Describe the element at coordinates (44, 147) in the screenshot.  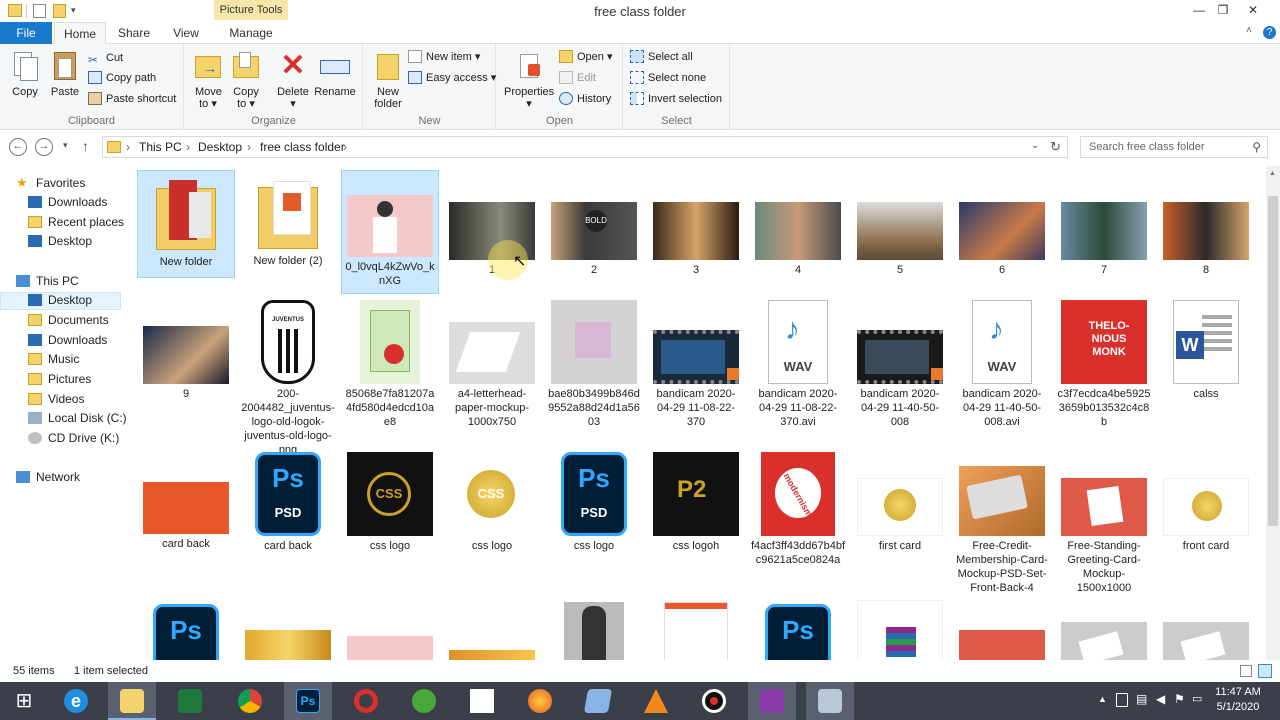
I see `forward-button: →` at that location.